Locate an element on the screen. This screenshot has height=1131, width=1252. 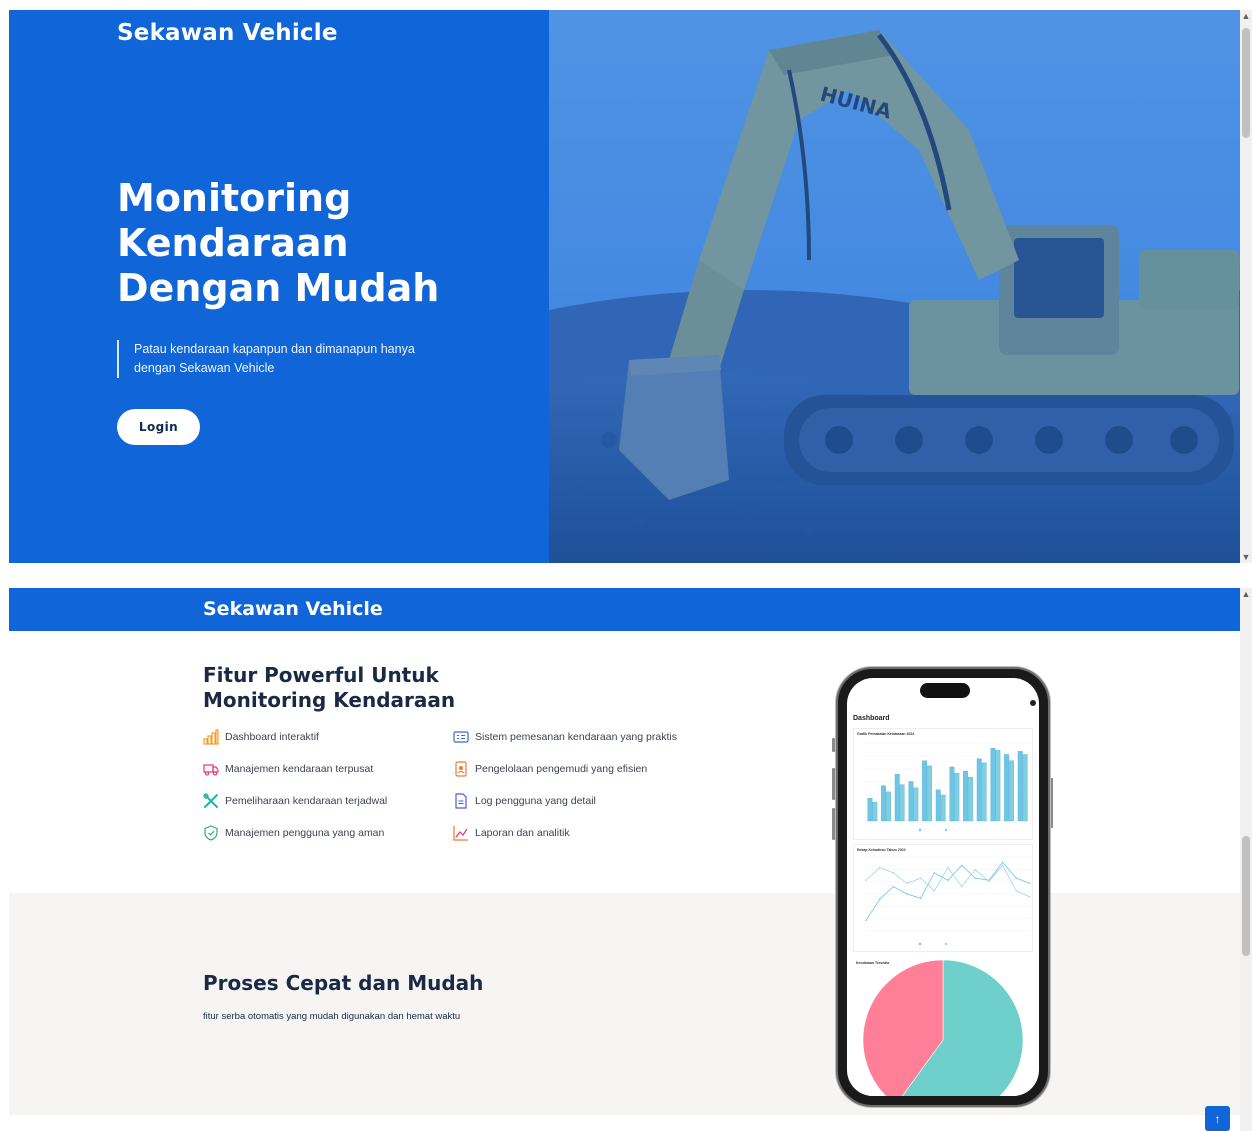
feature-label: Pemeliharaan kendaraan terjadwal is located at coordinates (306, 801).